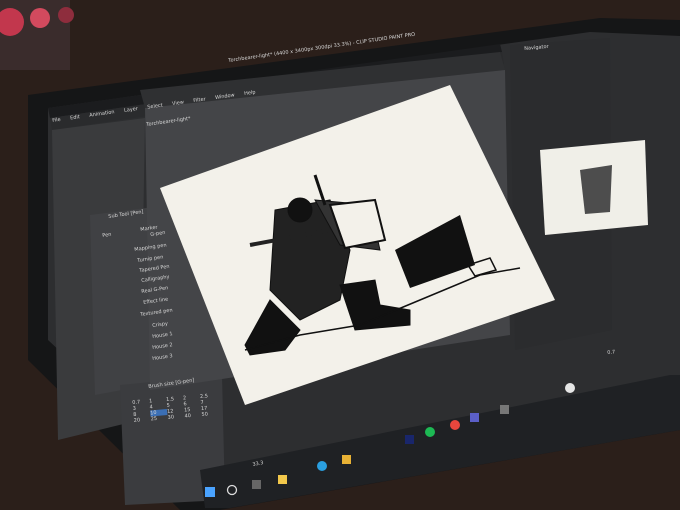 Image resolution: width=680 pixels, height=510 pixels. I want to click on task-view-icon, so click(256, 484).